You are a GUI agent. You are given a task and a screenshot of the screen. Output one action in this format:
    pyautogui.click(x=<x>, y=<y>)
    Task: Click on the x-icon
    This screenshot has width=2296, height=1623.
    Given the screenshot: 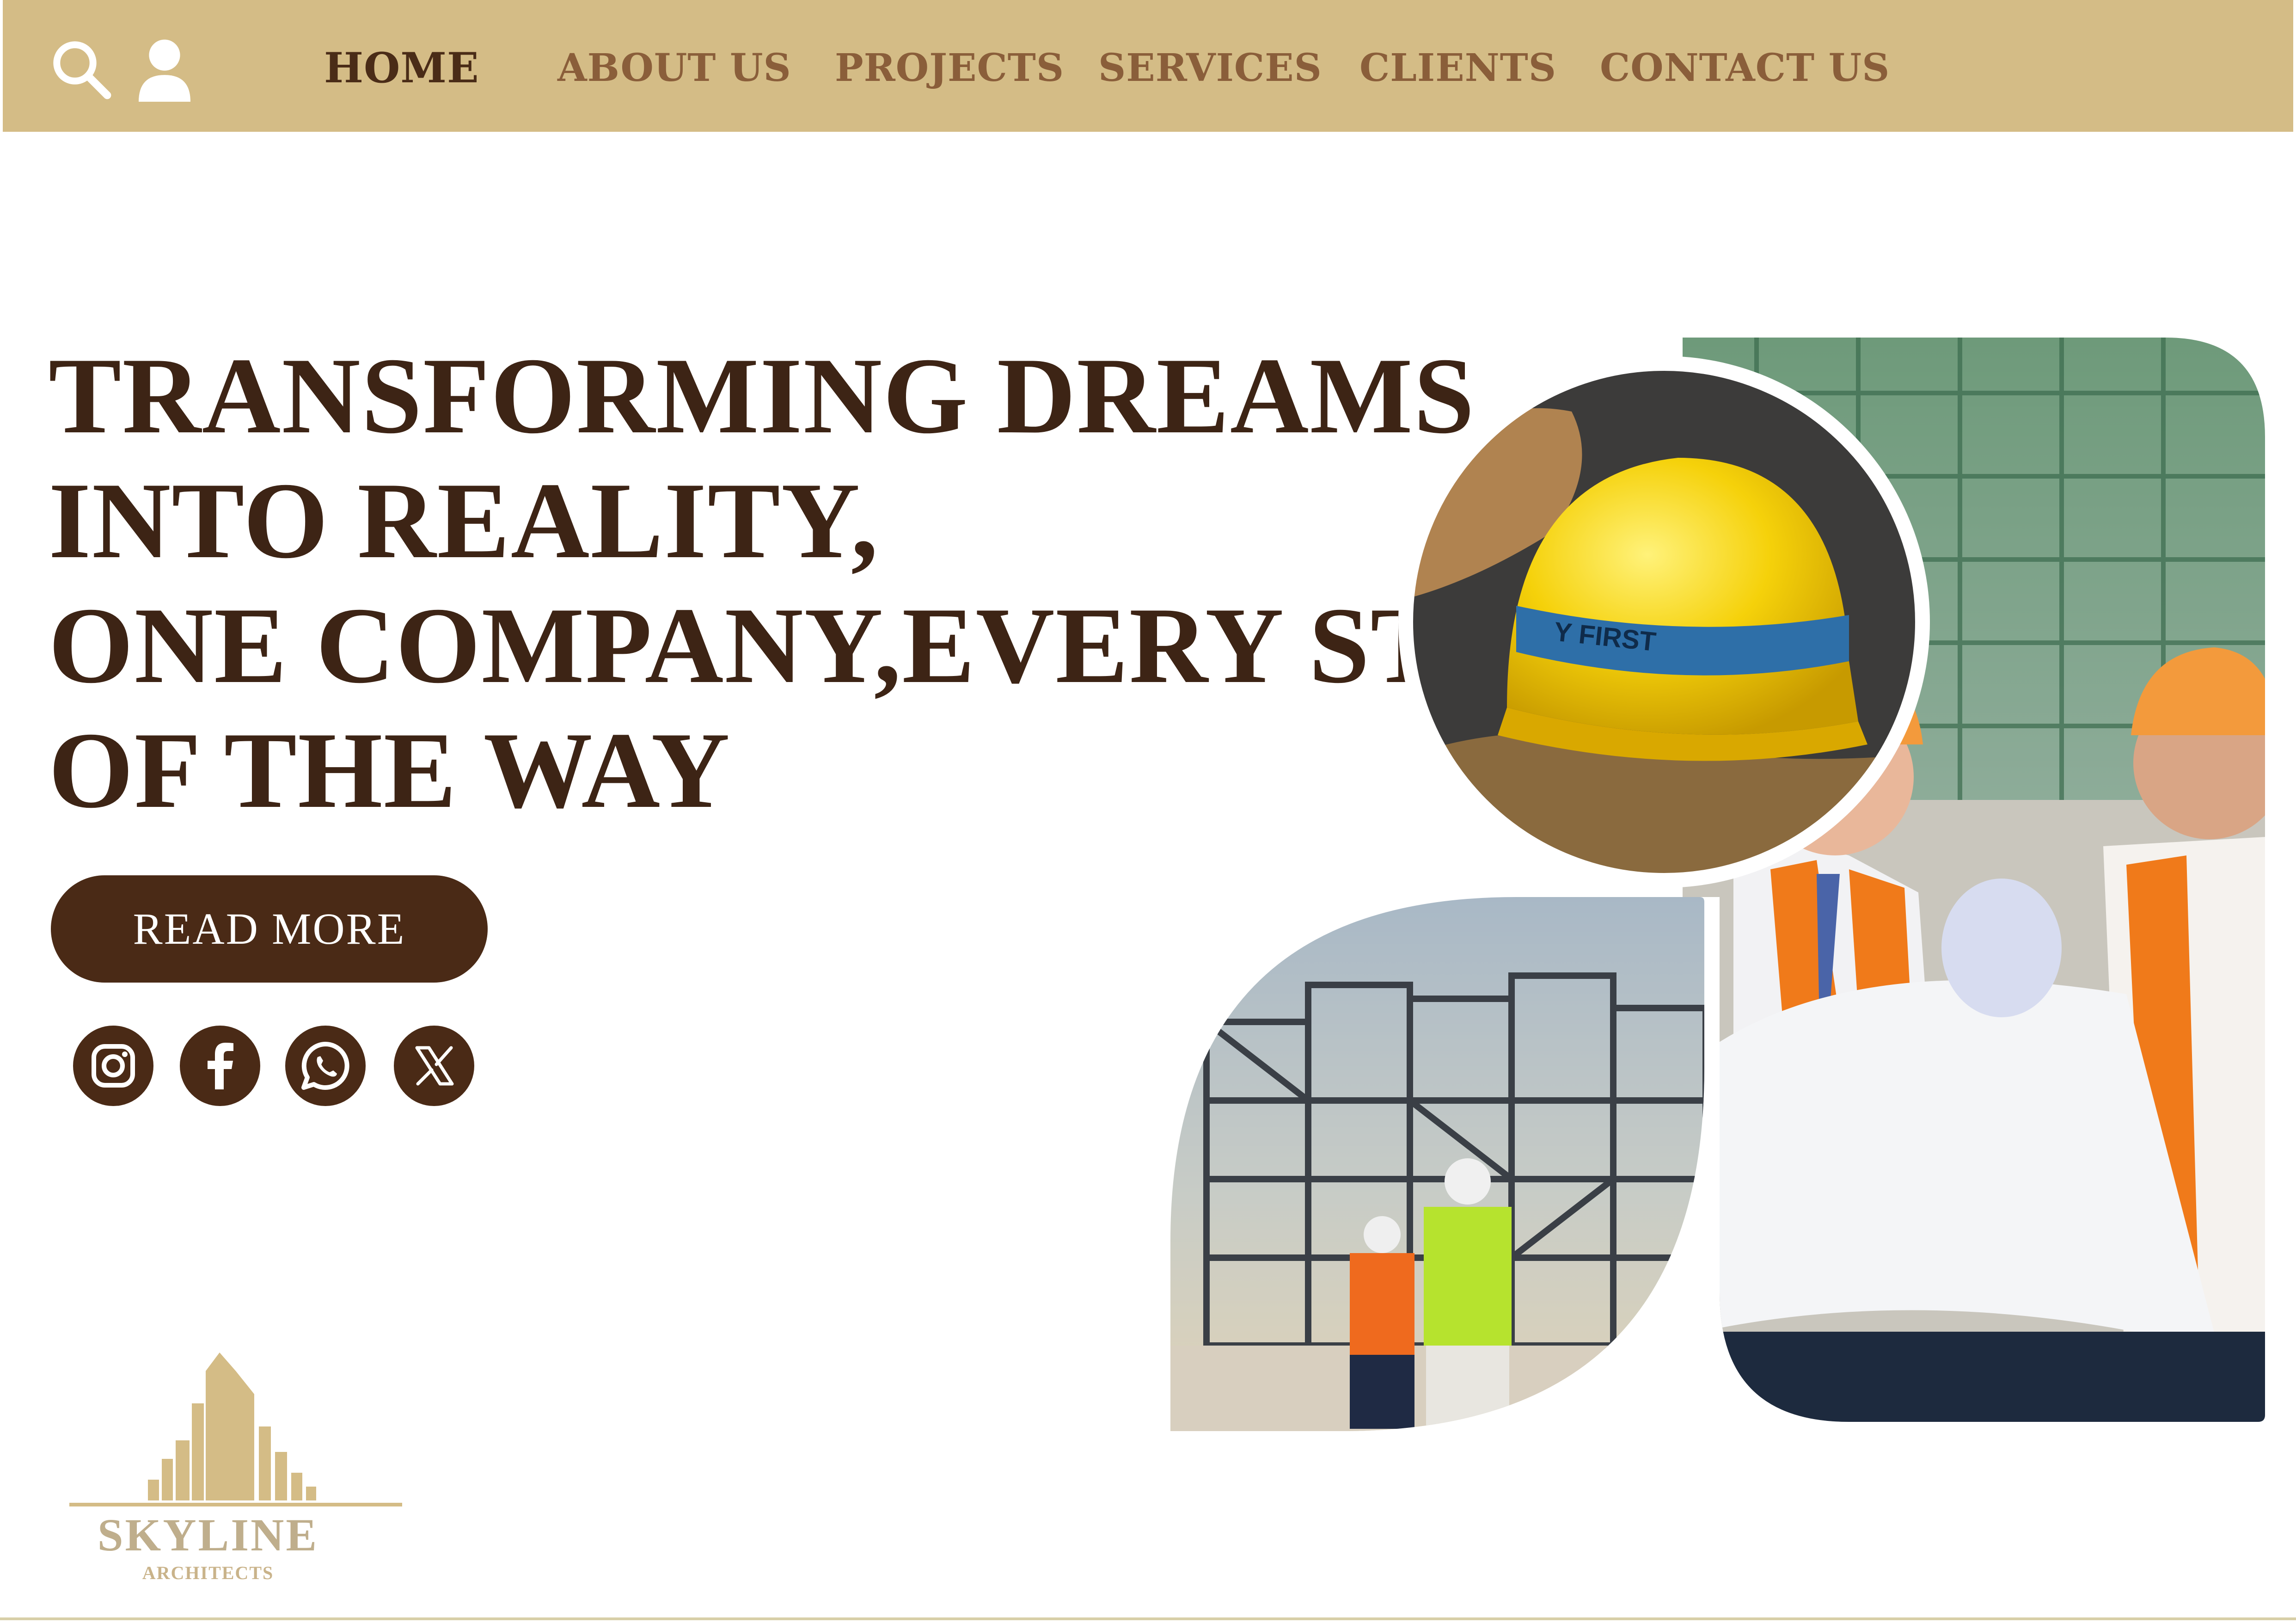 What is the action you would take?
    pyautogui.click(x=434, y=1066)
    